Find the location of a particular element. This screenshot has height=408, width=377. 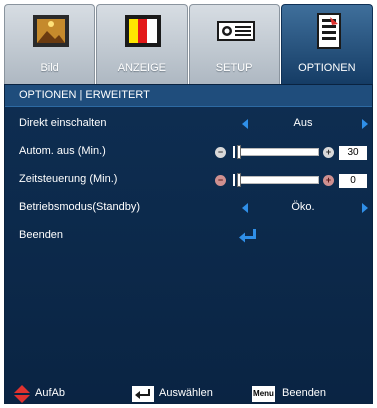

menu-row-auto-off: Autom. aus (Min.) − + 30 is located at coordinates (188, 152).